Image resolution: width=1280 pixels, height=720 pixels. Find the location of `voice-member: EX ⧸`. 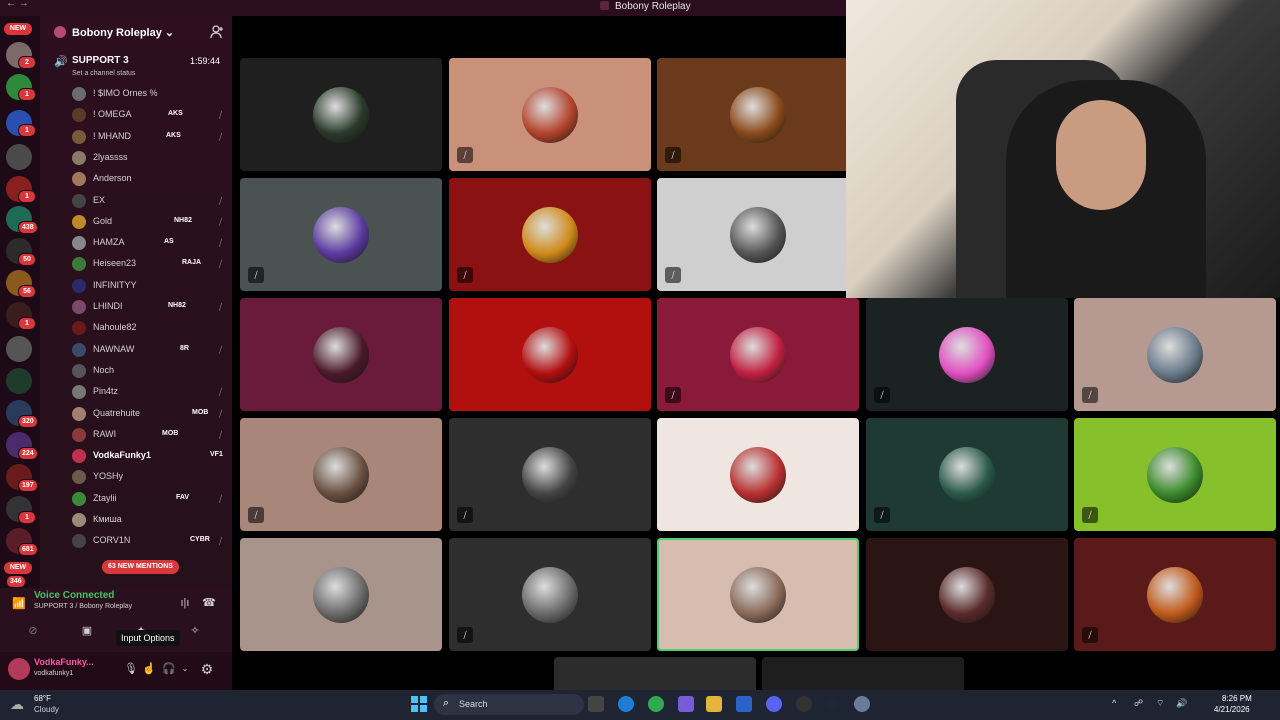

voice-member: EX ⧸ is located at coordinates (150, 201).